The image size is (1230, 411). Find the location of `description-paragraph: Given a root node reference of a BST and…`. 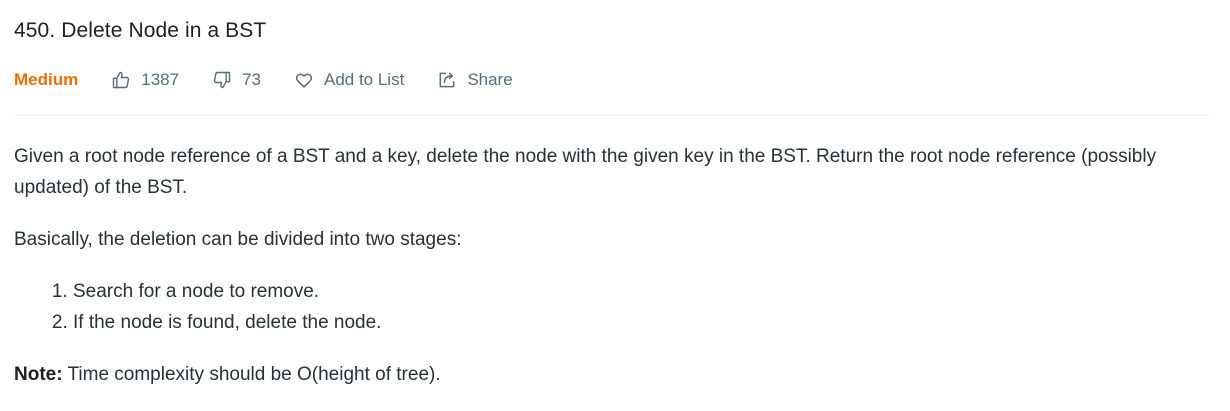

description-paragraph: Given a root node reference of a BST and… is located at coordinates (585, 172).